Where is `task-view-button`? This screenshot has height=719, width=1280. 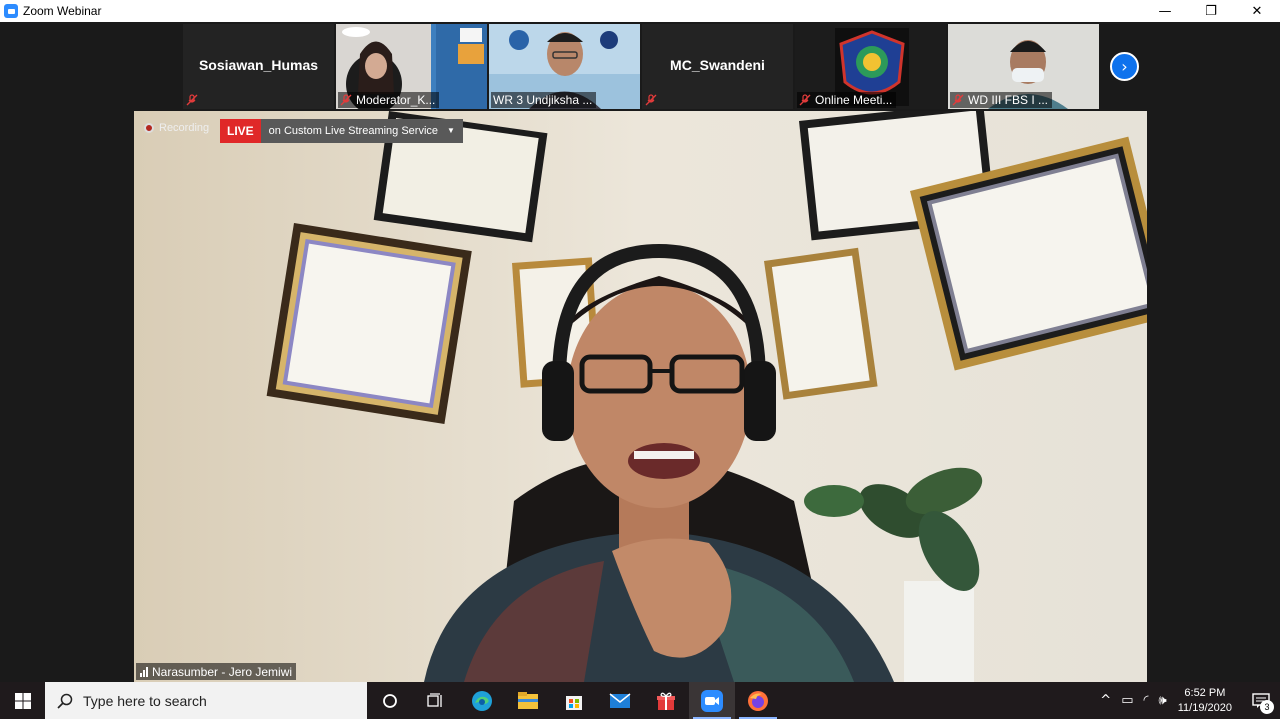 task-view-button is located at coordinates (436, 700).